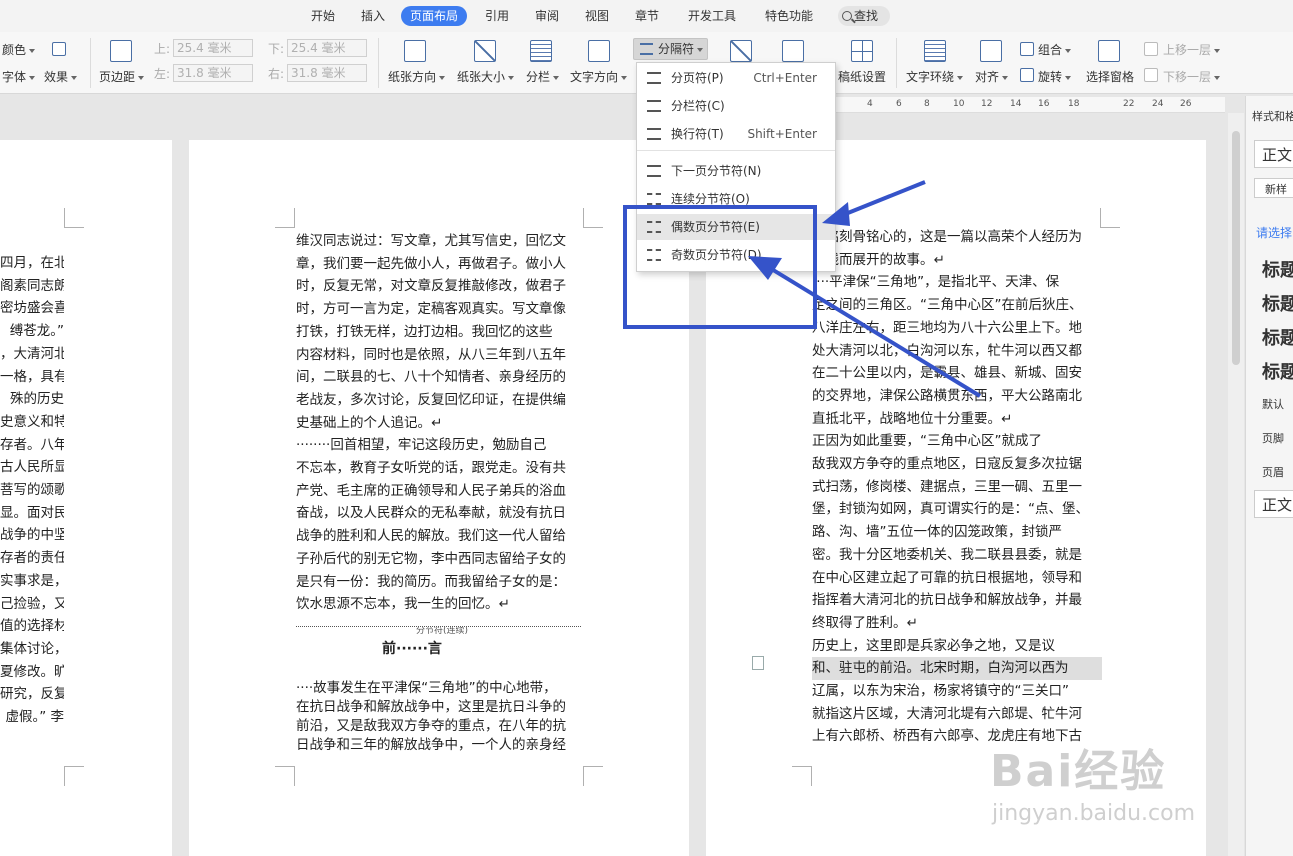 Image resolution: width=1293 pixels, height=856 pixels. What do you see at coordinates (870, 104) in the screenshot?
I see `ruler-tick: 4` at bounding box center [870, 104].